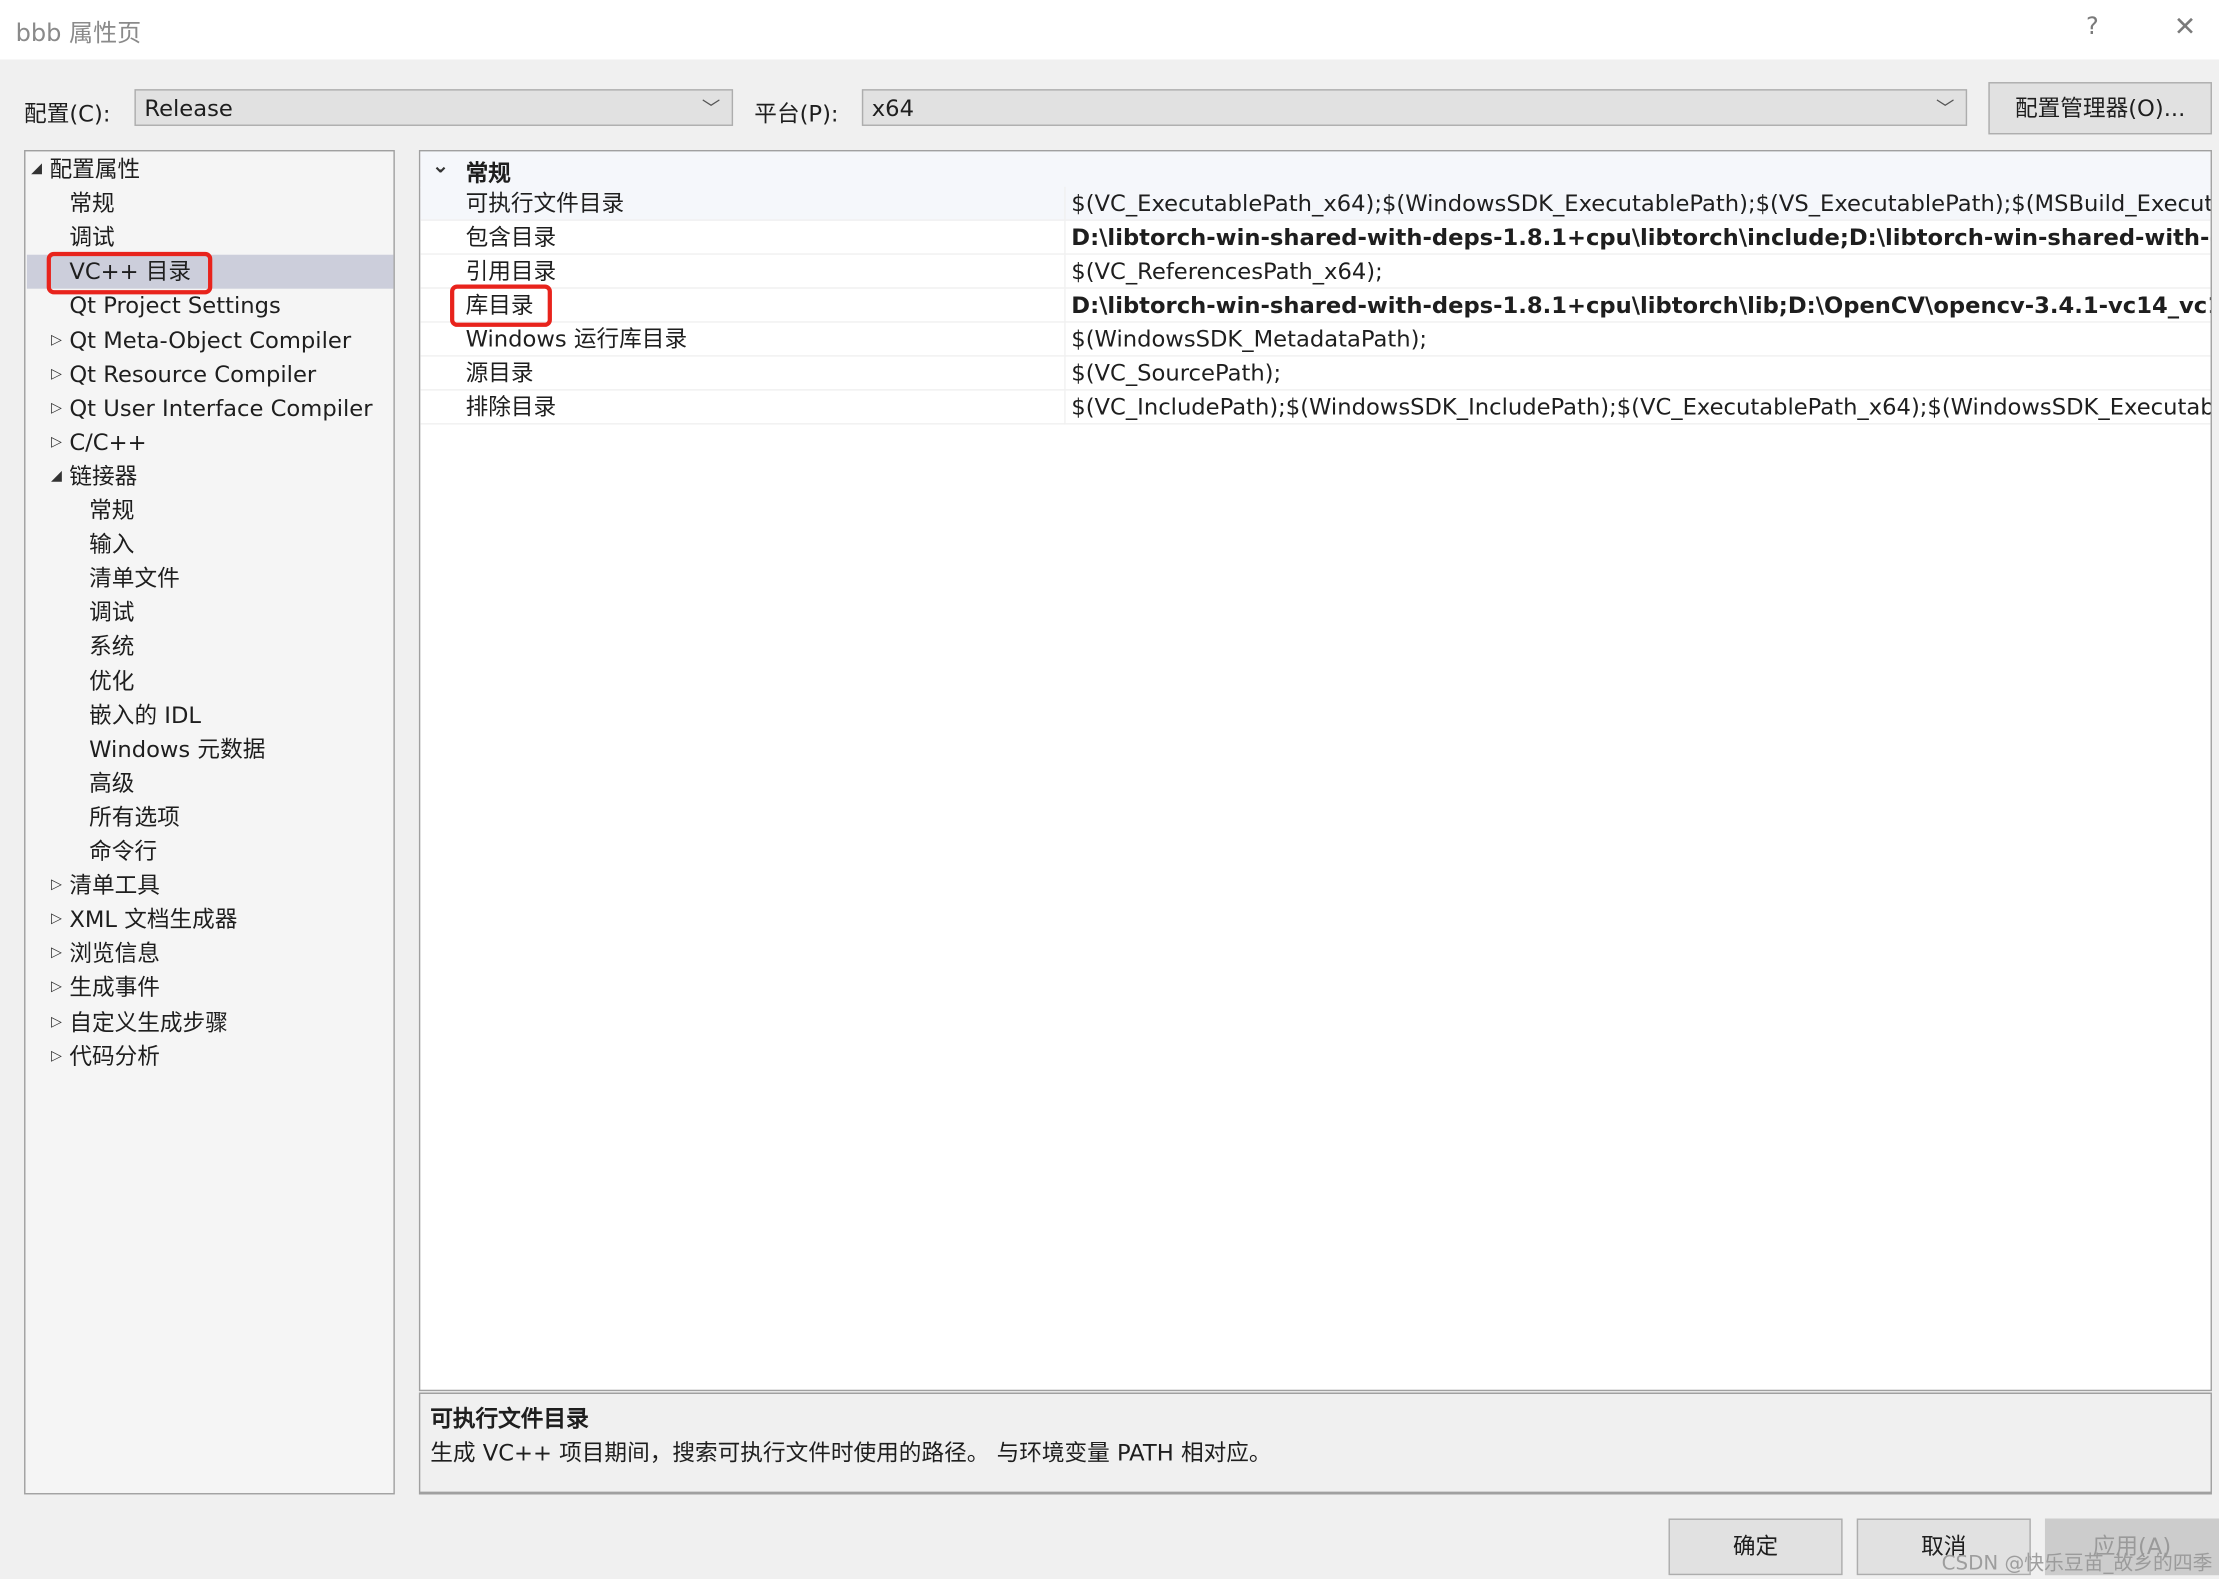 The image size is (2219, 1579). I want to click on tree-item: ▷ 代码分析, so click(207, 1057).